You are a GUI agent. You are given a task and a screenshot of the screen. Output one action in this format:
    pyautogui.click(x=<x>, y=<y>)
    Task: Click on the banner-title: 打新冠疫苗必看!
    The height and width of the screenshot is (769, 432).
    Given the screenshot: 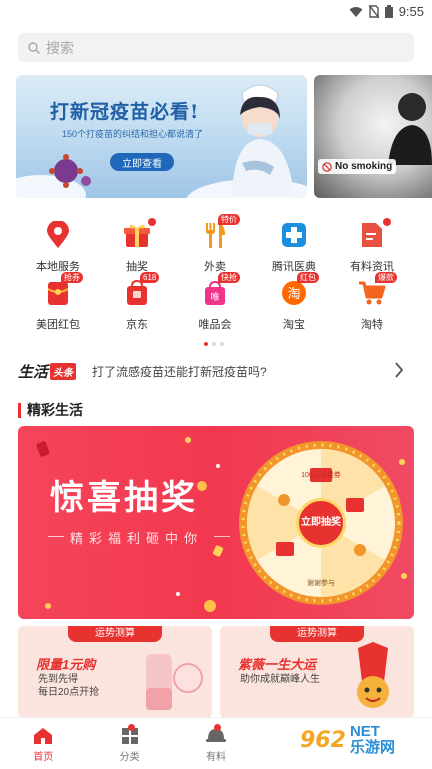 What is the action you would take?
    pyautogui.click(x=125, y=112)
    